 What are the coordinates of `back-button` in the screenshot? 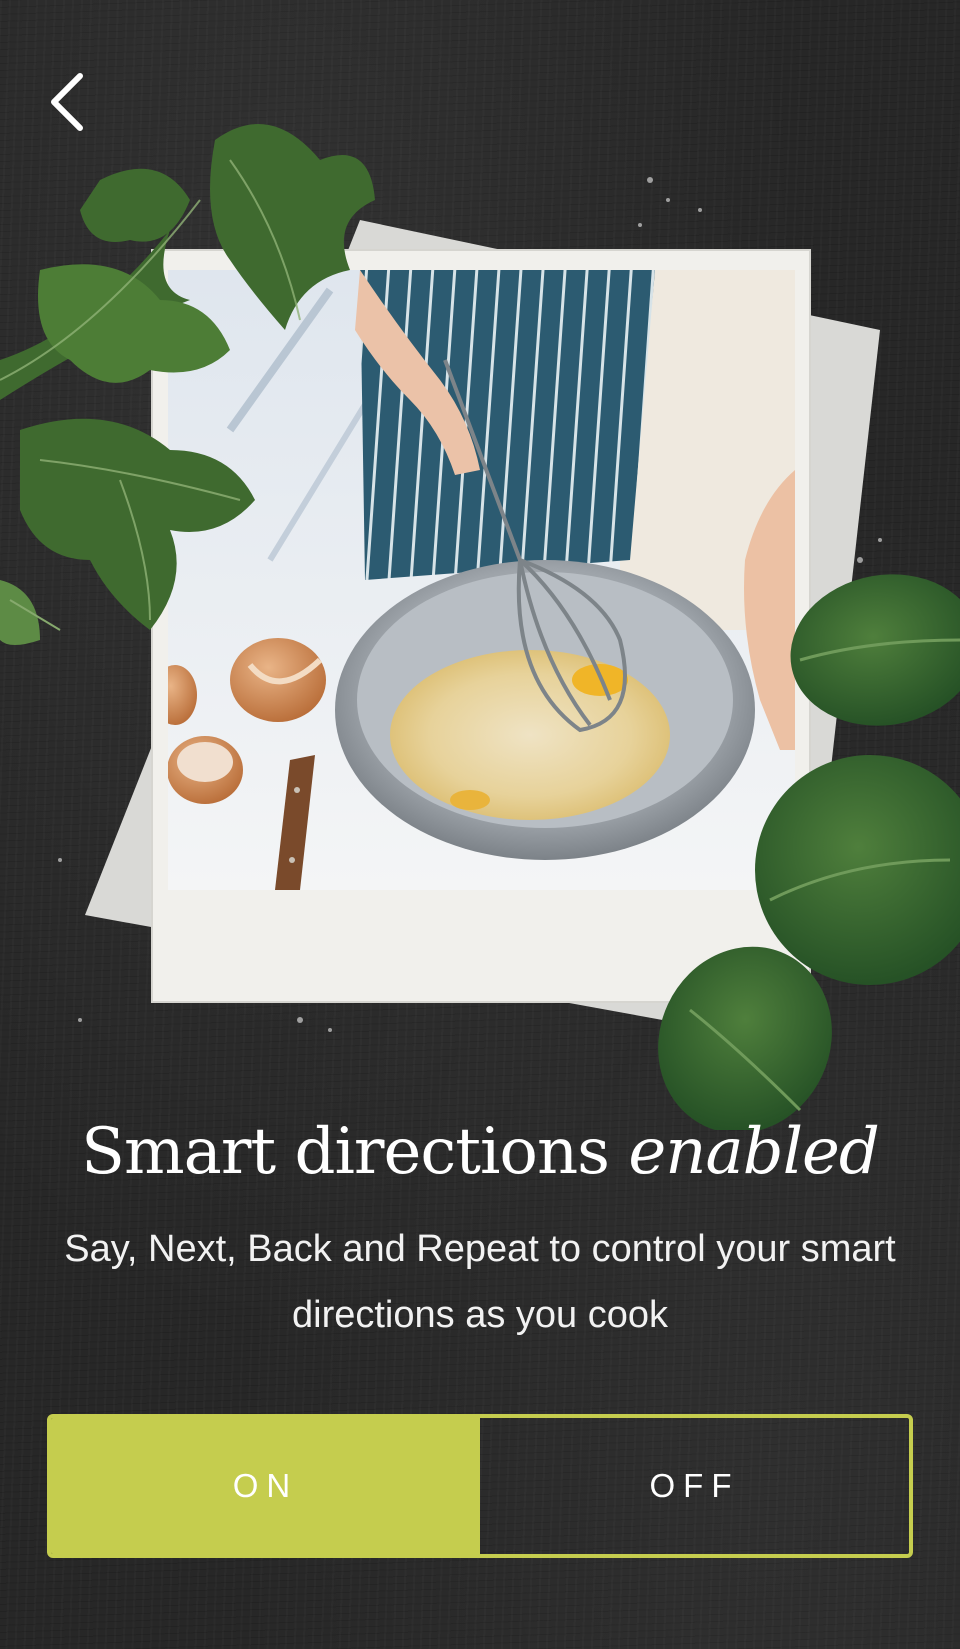 It's located at (68, 101).